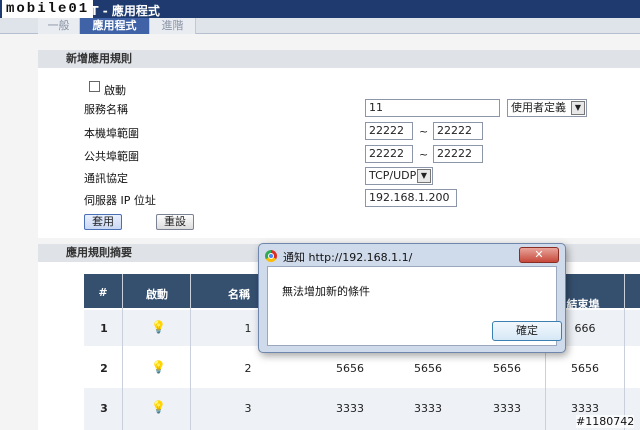 This screenshot has height=430, width=640. Describe the element at coordinates (104, 368) in the screenshot. I see `row-num: 2` at that location.